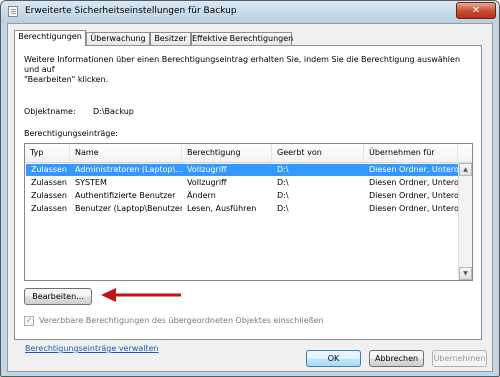  I want to click on chevron-down-icon: ▼, so click(465, 273).